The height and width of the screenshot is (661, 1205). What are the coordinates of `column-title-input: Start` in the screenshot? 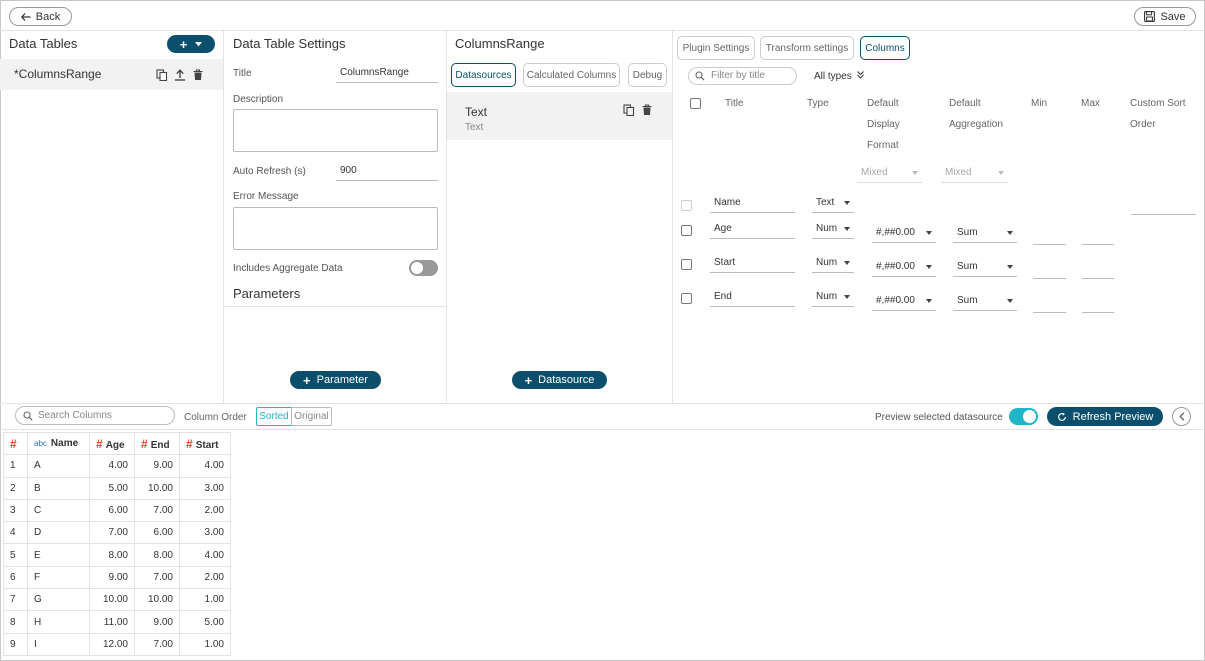 It's located at (752, 264).